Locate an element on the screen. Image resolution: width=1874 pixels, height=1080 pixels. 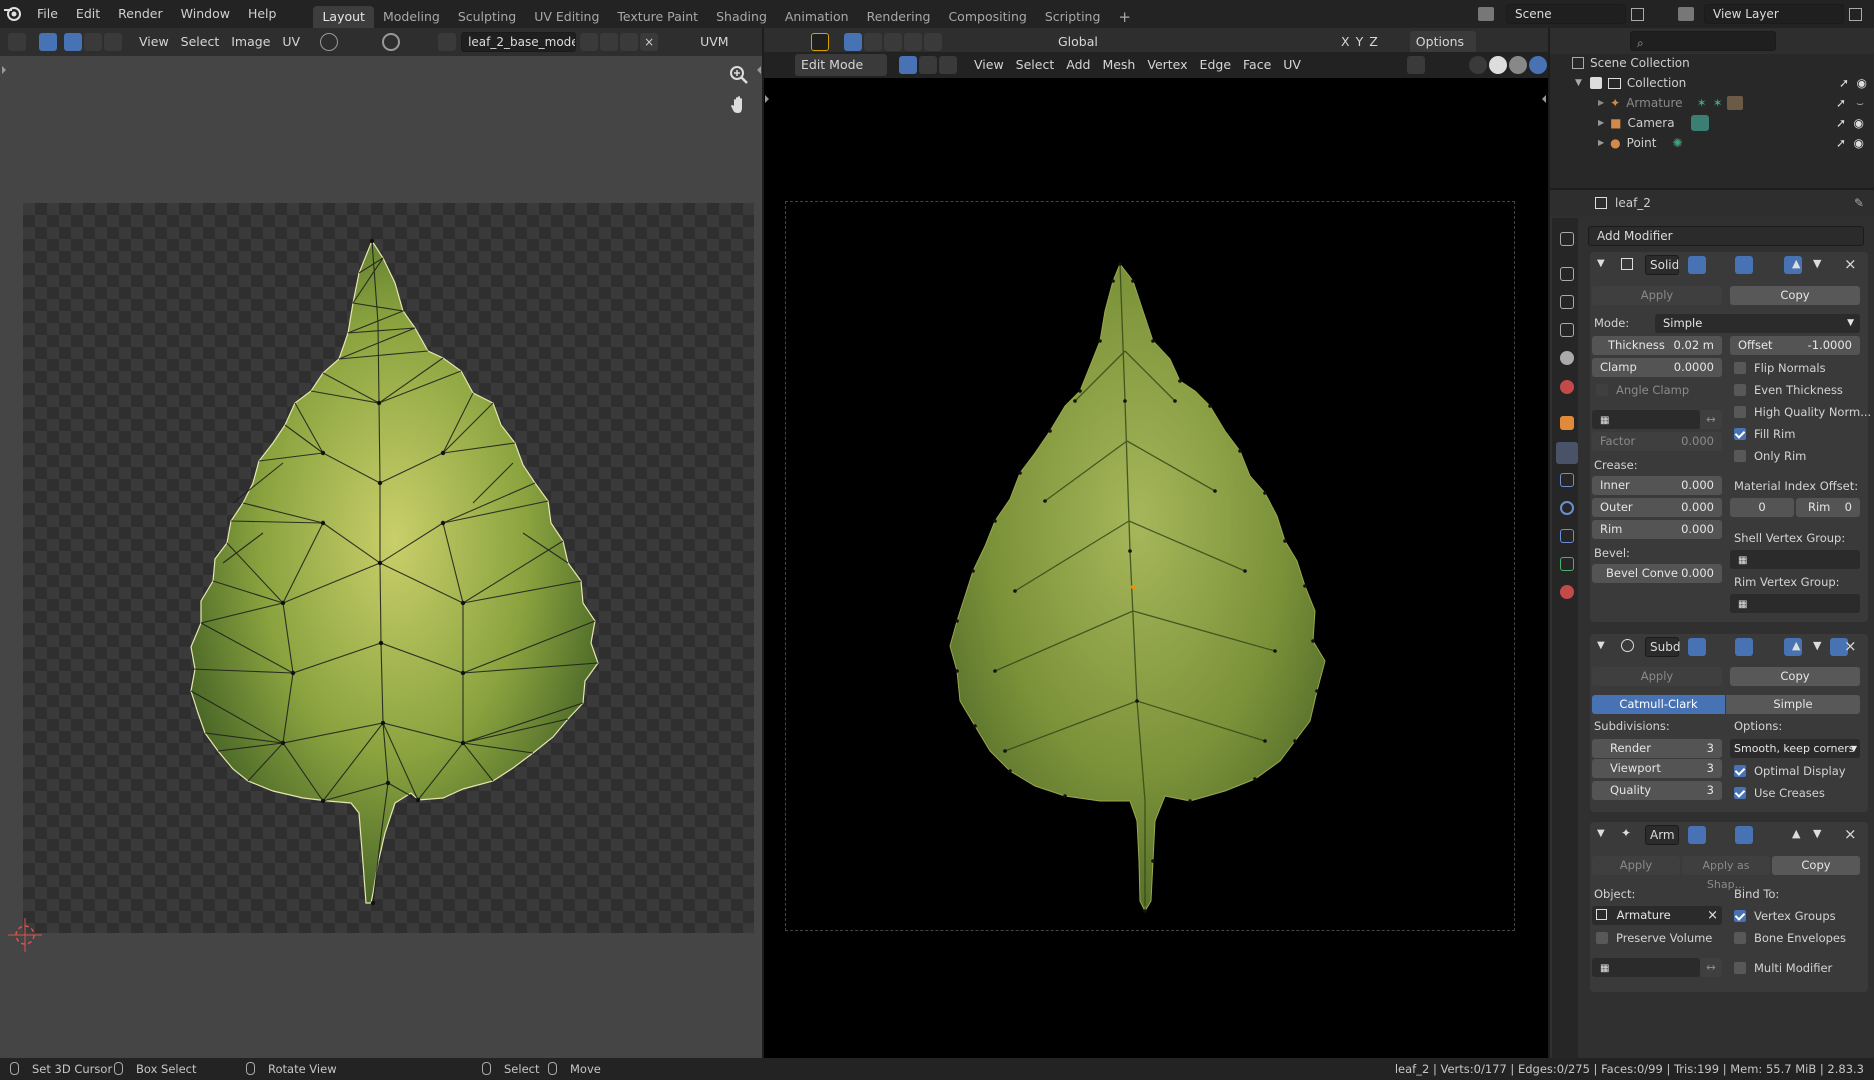
output-tab-icon is located at coordinates (1567, 302).